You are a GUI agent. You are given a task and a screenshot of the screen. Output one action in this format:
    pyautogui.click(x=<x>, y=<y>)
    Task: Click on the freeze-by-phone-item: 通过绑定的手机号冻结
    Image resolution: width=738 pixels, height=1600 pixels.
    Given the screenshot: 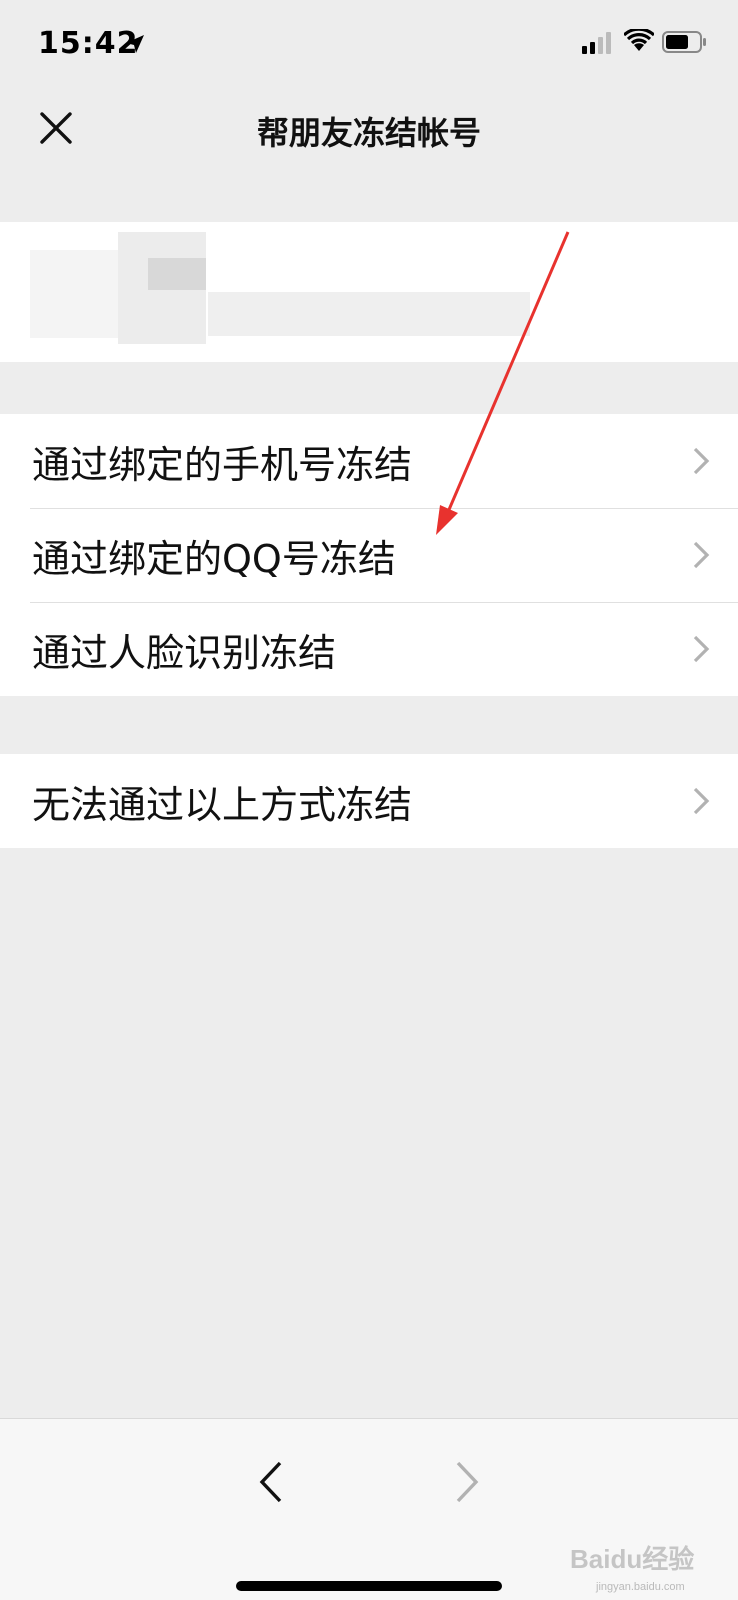 What is the action you would take?
    pyautogui.click(x=369, y=461)
    